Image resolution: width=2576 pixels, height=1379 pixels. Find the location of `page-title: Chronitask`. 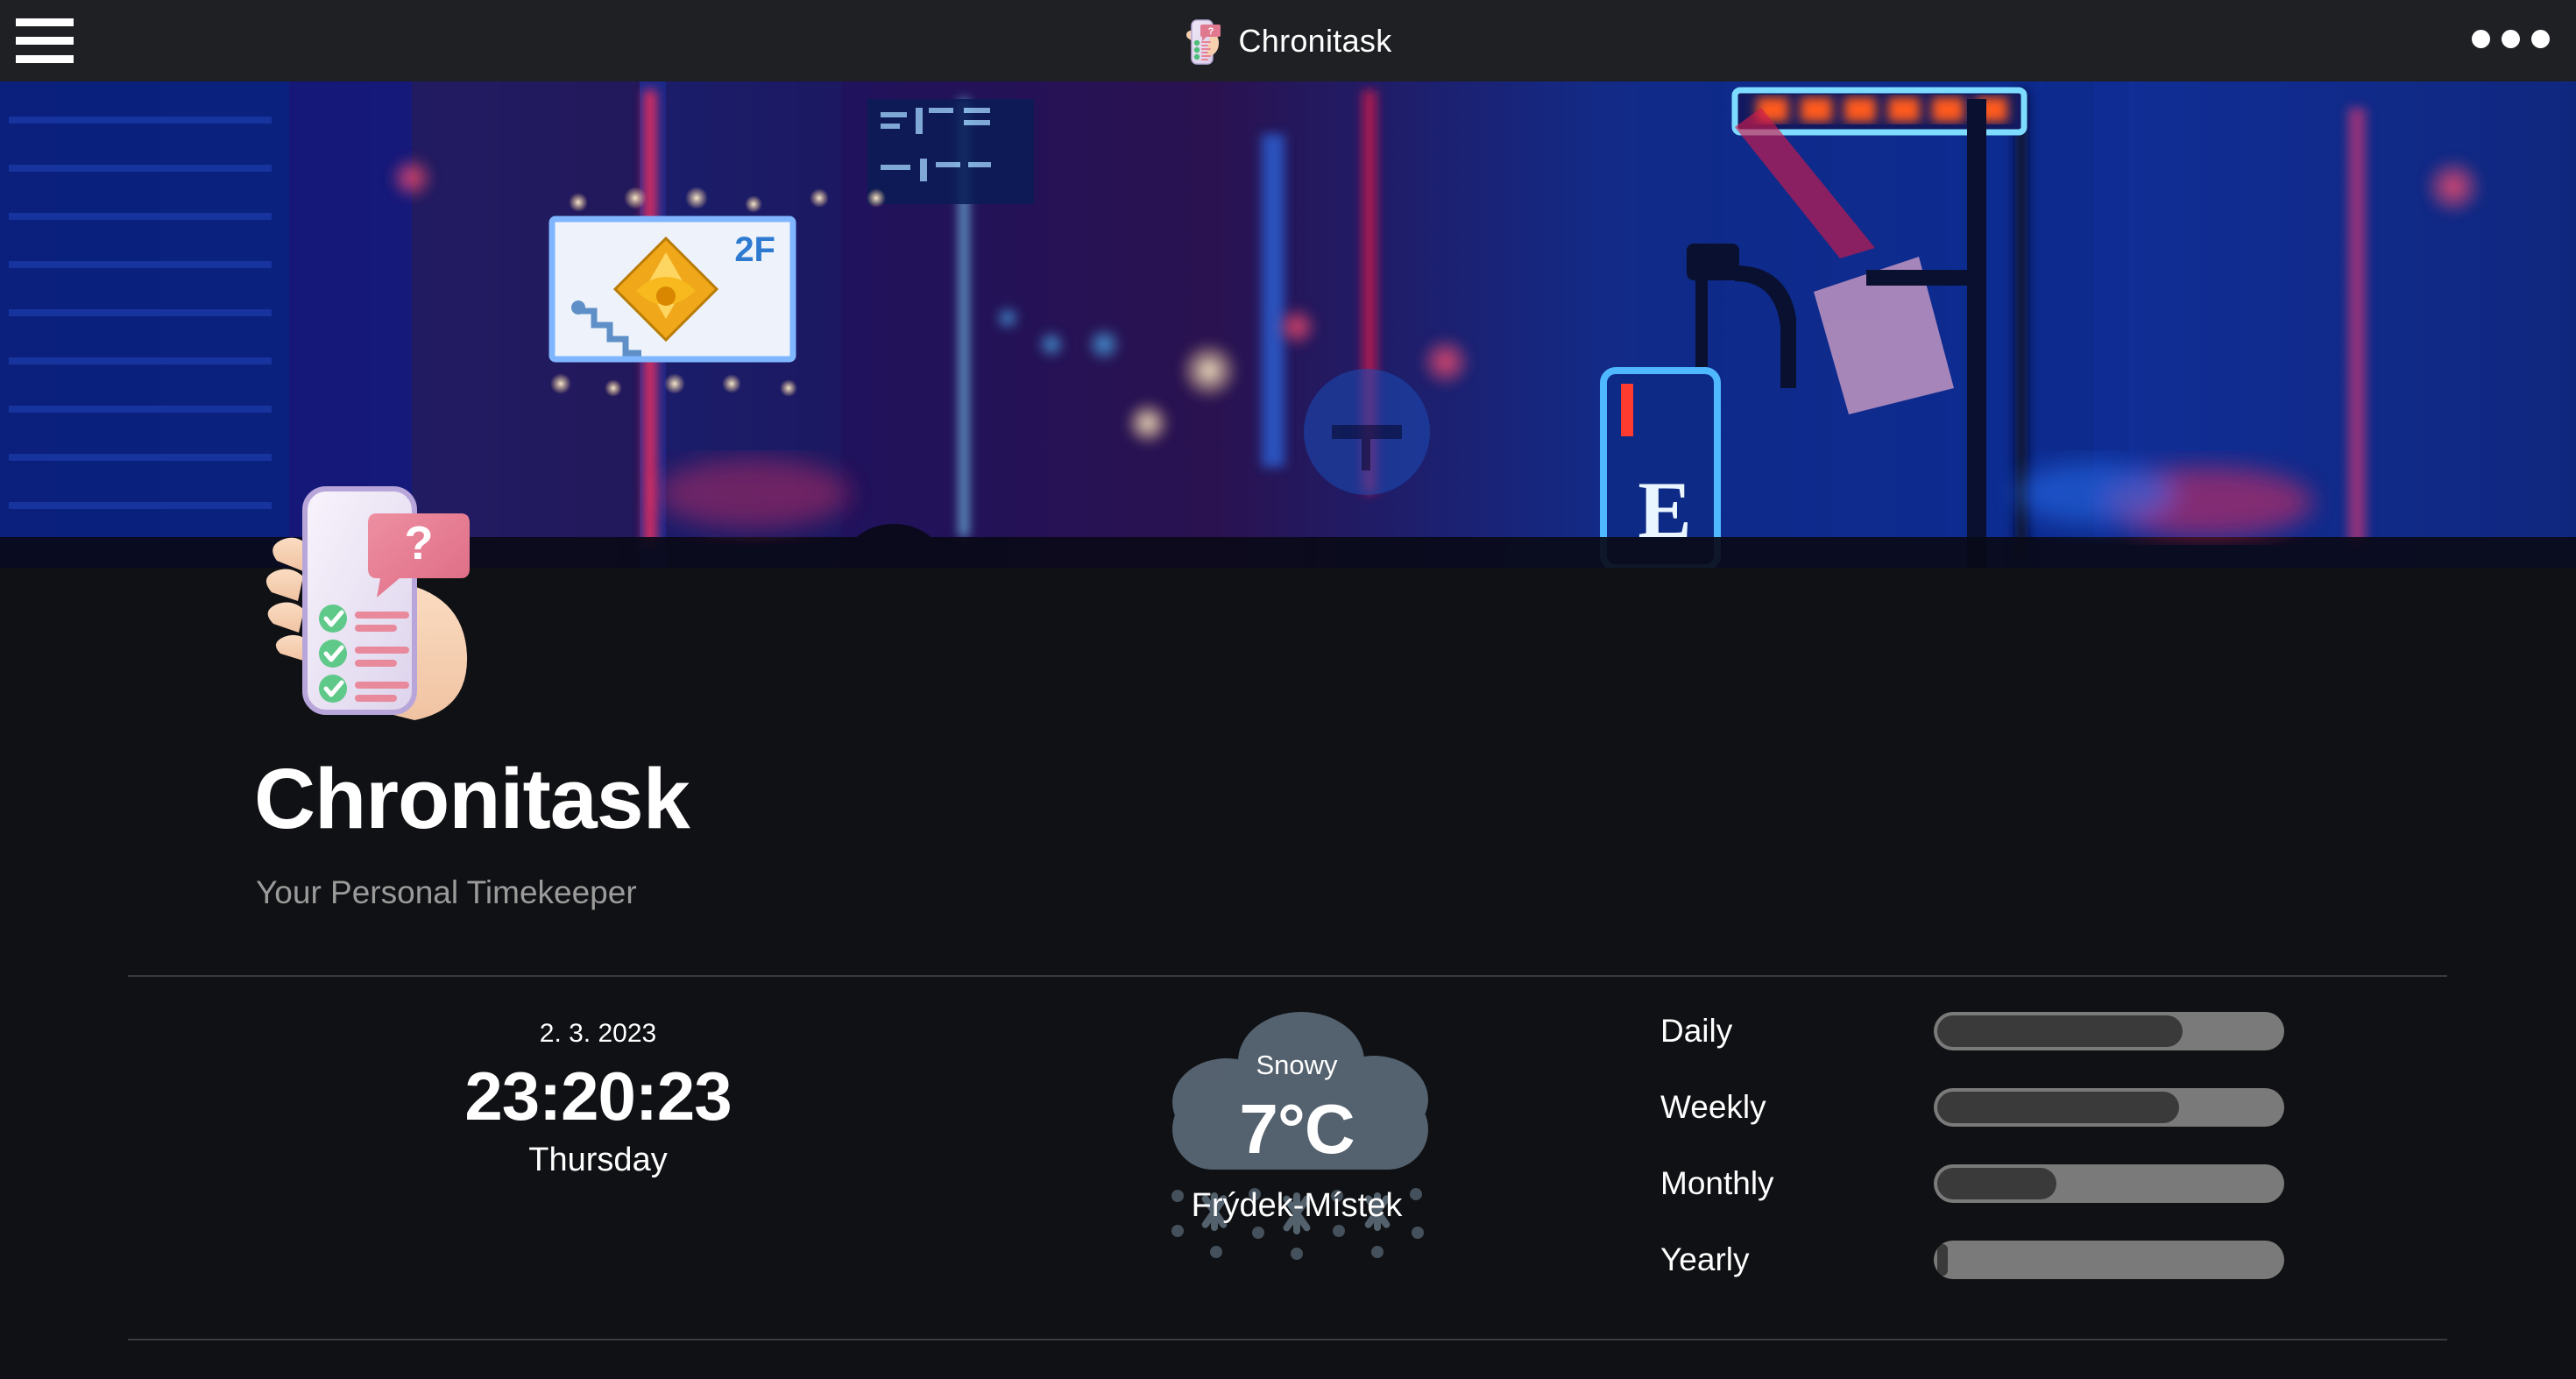

page-title: Chronitask is located at coordinates (472, 799).